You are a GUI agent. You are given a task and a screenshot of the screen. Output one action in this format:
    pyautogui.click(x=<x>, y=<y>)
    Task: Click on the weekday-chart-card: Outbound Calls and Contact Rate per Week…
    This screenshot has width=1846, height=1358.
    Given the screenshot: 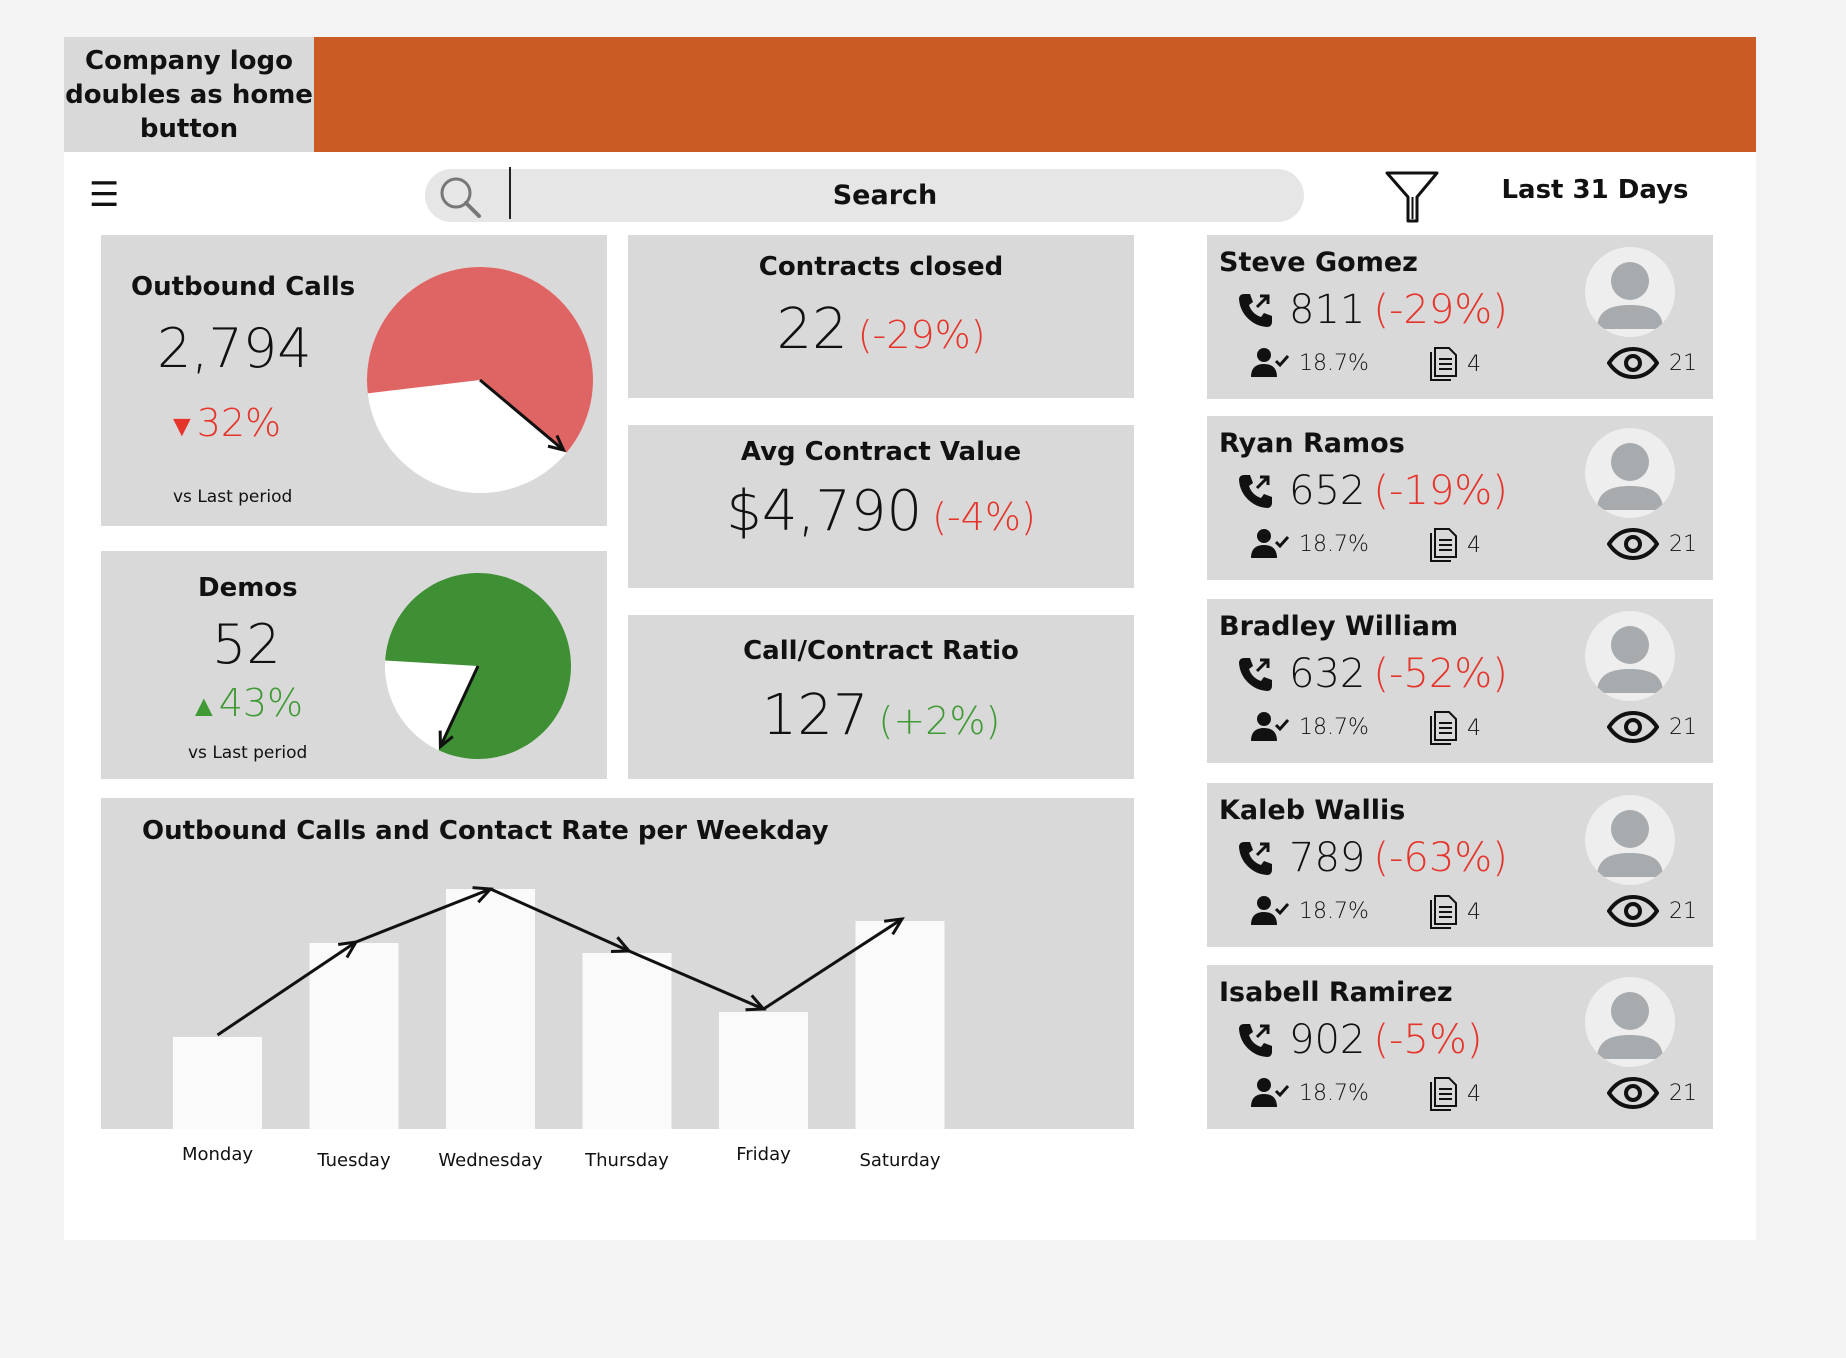 What is the action you would take?
    pyautogui.click(x=617, y=963)
    